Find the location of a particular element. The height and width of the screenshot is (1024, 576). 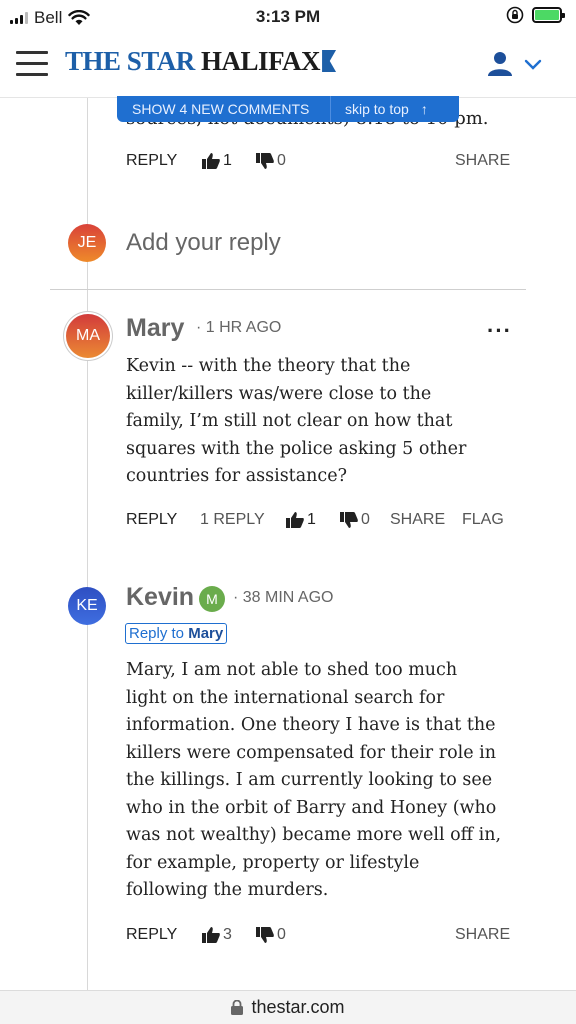

like-count: 3 is located at coordinates (227, 934).